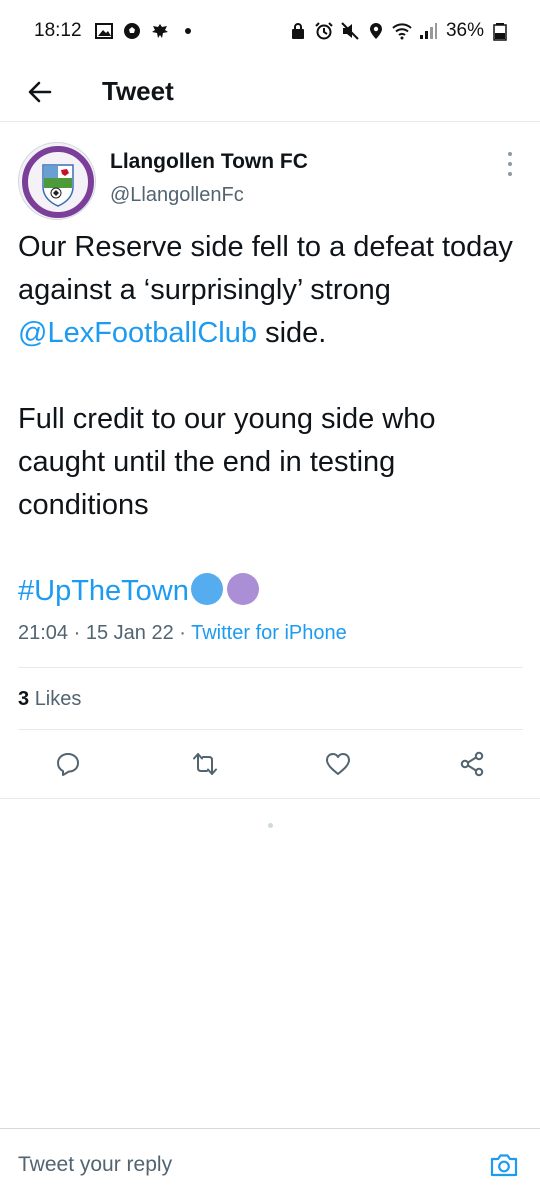 The width and height of the screenshot is (540, 1200). What do you see at coordinates (428, 31) in the screenshot?
I see `signal-icon` at bounding box center [428, 31].